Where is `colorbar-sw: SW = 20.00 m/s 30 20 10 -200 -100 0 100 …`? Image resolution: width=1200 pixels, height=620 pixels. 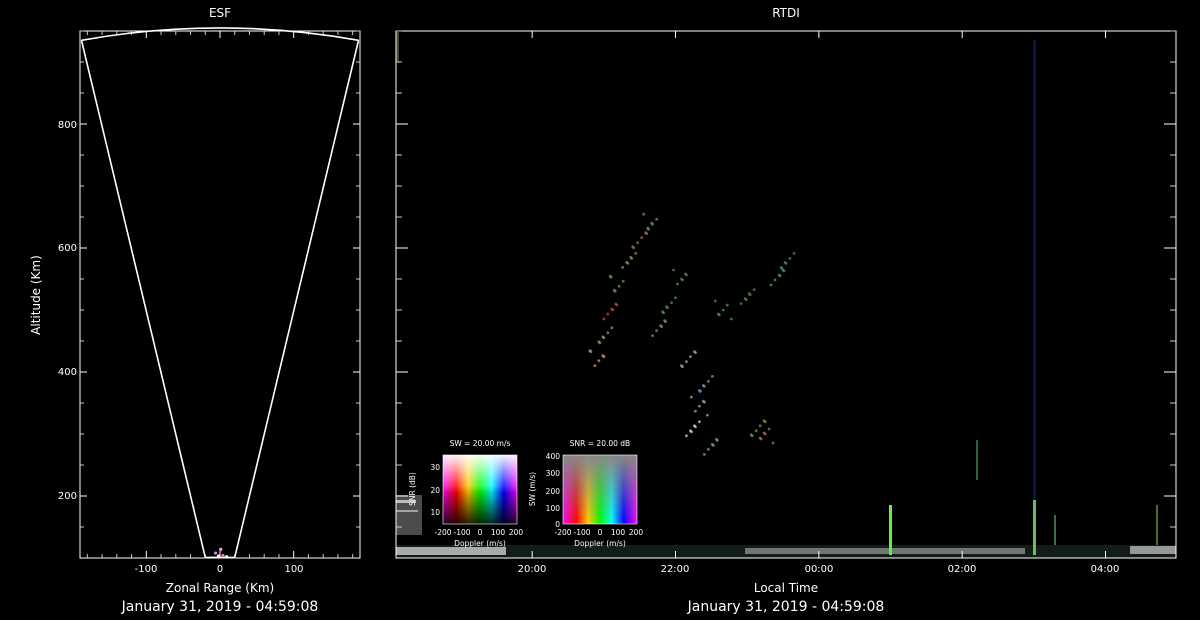
colorbar-sw: SW = 20.00 m/s 30 20 10 -200 -100 0 100 … is located at coordinates (465, 493).